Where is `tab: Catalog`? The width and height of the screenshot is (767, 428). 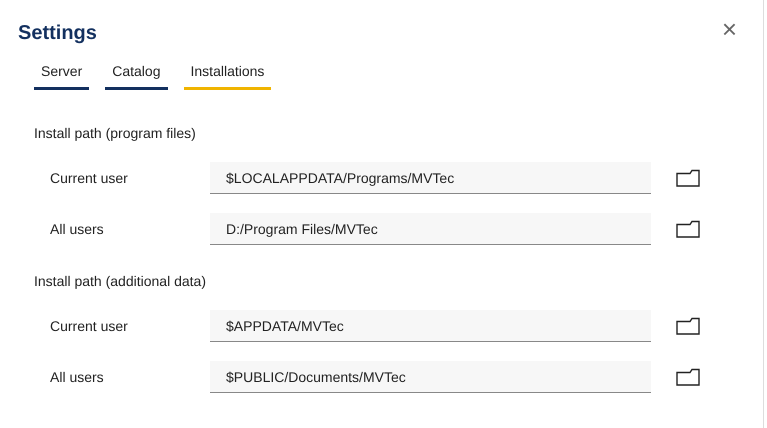 tab: Catalog is located at coordinates (136, 73).